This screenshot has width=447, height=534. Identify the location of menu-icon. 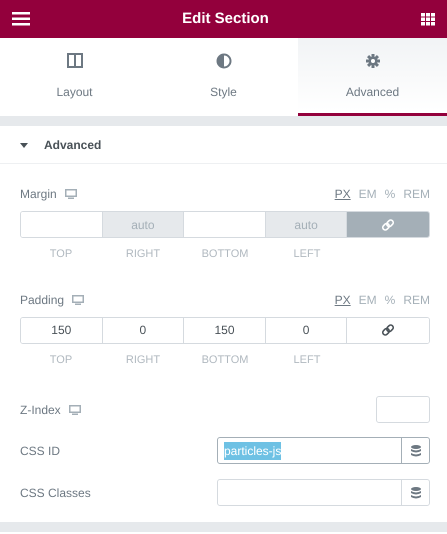
(21, 19).